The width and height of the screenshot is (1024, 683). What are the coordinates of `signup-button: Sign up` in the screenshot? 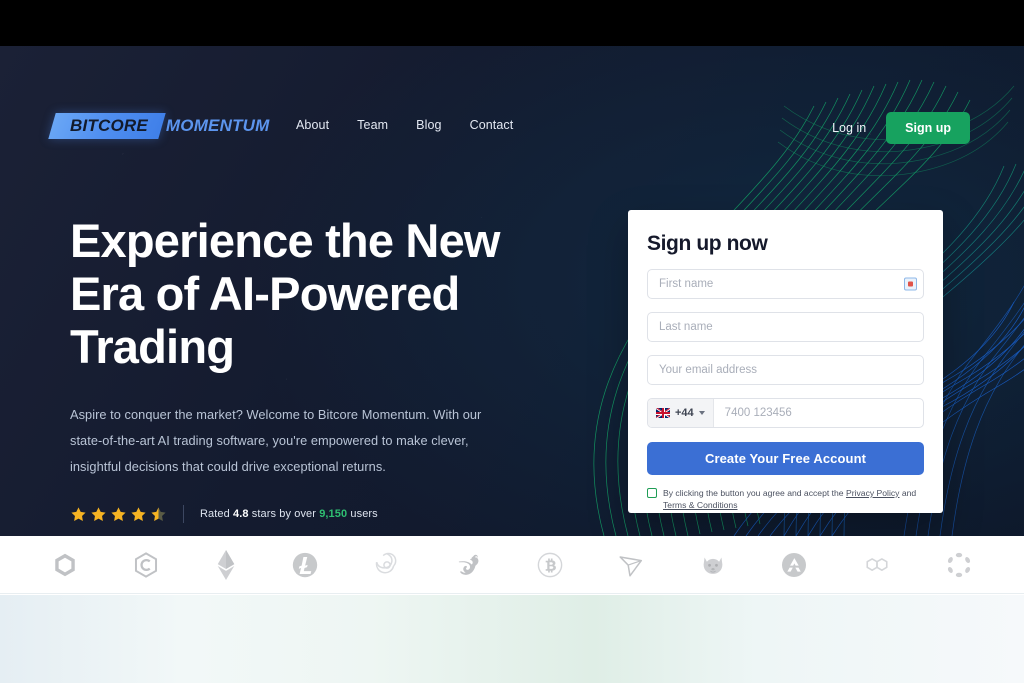 It's located at (928, 128).